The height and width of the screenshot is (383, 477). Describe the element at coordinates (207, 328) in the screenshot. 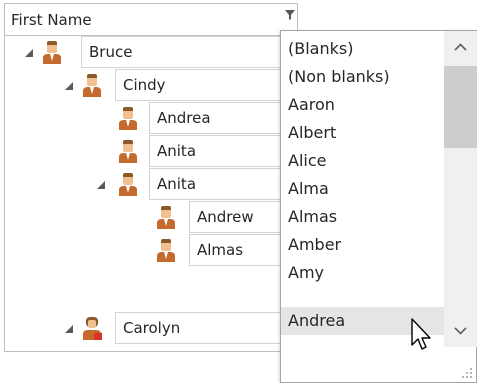

I see `name-cell: Carolyn` at that location.